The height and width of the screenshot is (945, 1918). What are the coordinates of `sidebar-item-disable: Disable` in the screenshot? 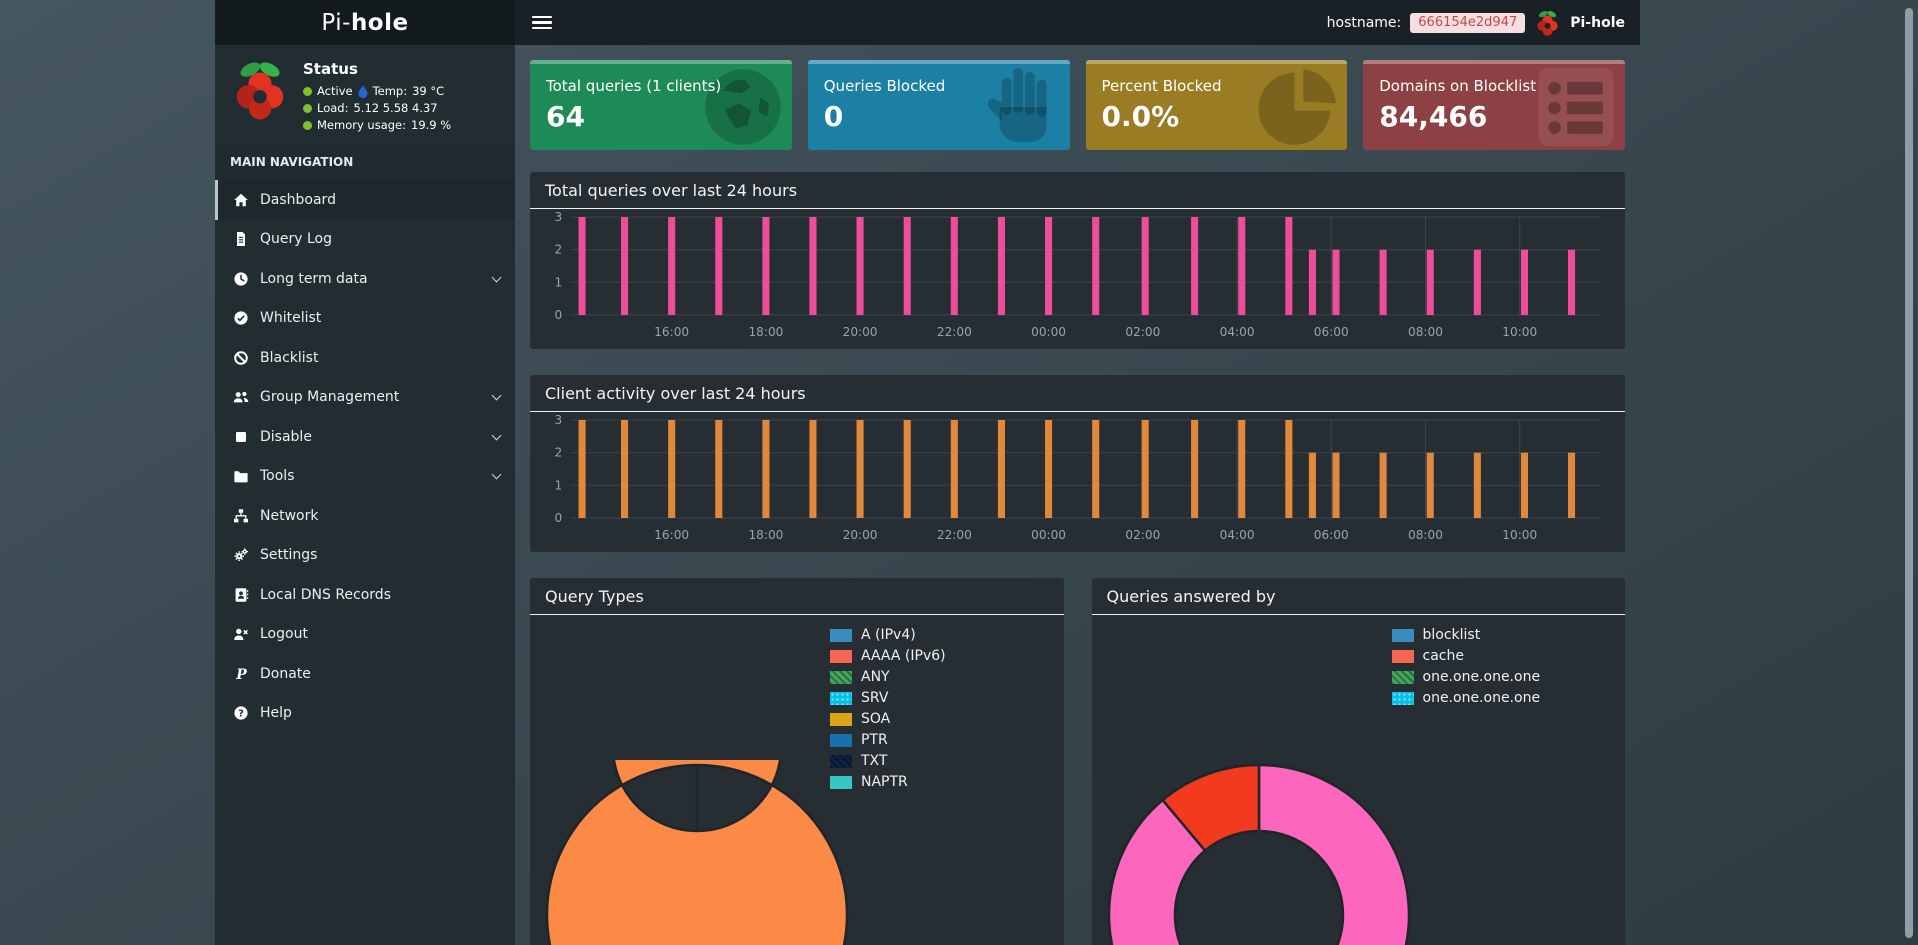 It's located at (365, 437).